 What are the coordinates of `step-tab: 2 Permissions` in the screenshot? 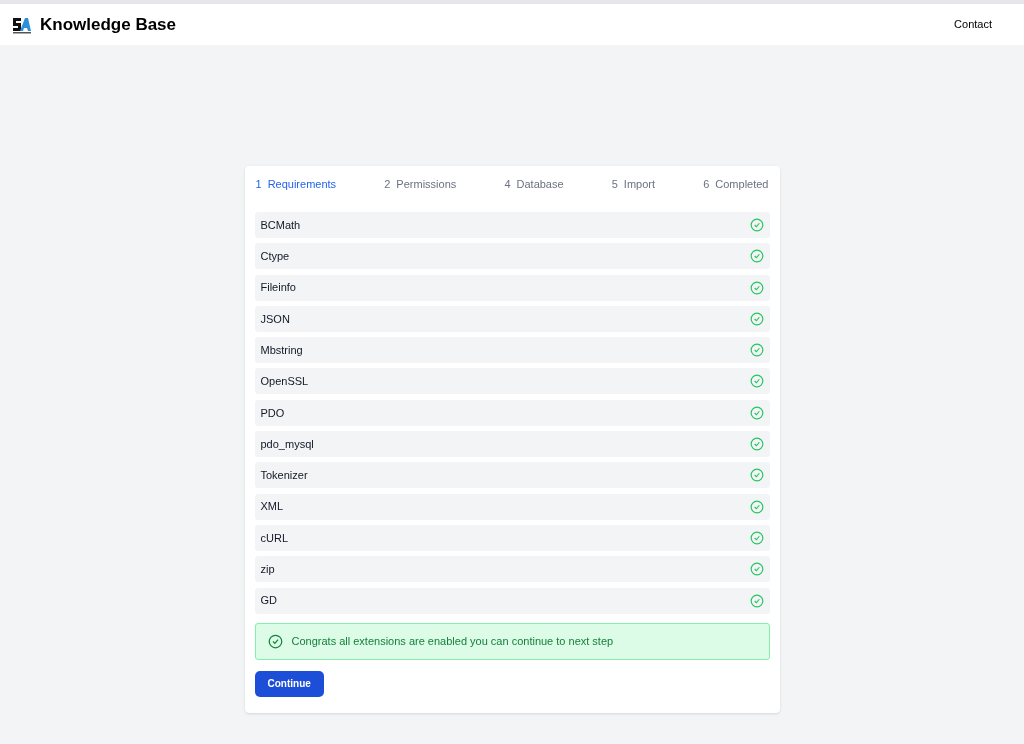 It's located at (420, 184).